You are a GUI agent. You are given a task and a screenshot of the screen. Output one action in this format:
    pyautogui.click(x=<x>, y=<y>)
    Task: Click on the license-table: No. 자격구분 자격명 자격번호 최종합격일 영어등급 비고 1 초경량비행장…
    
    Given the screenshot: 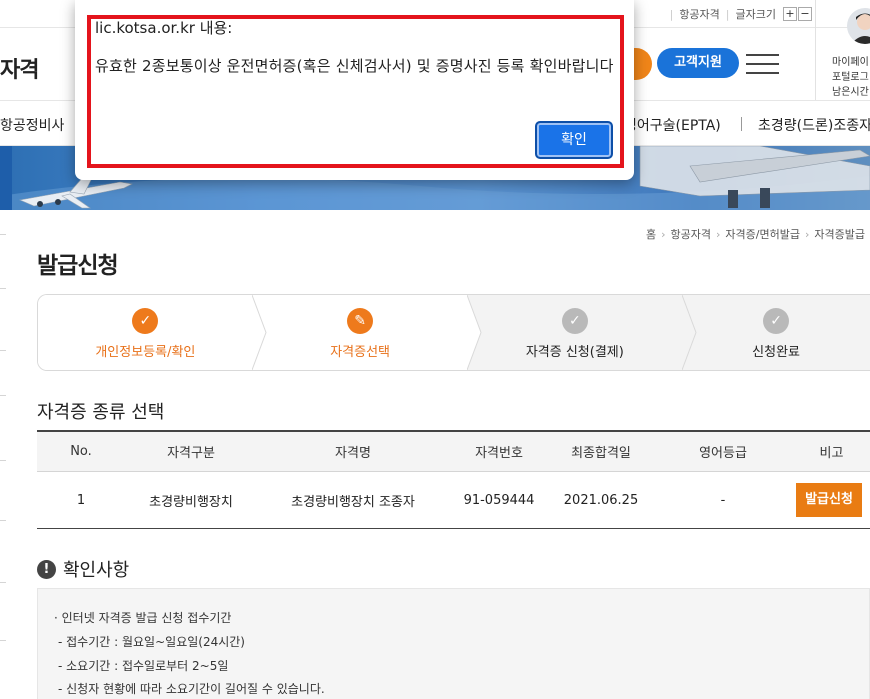 What is the action you would take?
    pyautogui.click(x=453, y=479)
    